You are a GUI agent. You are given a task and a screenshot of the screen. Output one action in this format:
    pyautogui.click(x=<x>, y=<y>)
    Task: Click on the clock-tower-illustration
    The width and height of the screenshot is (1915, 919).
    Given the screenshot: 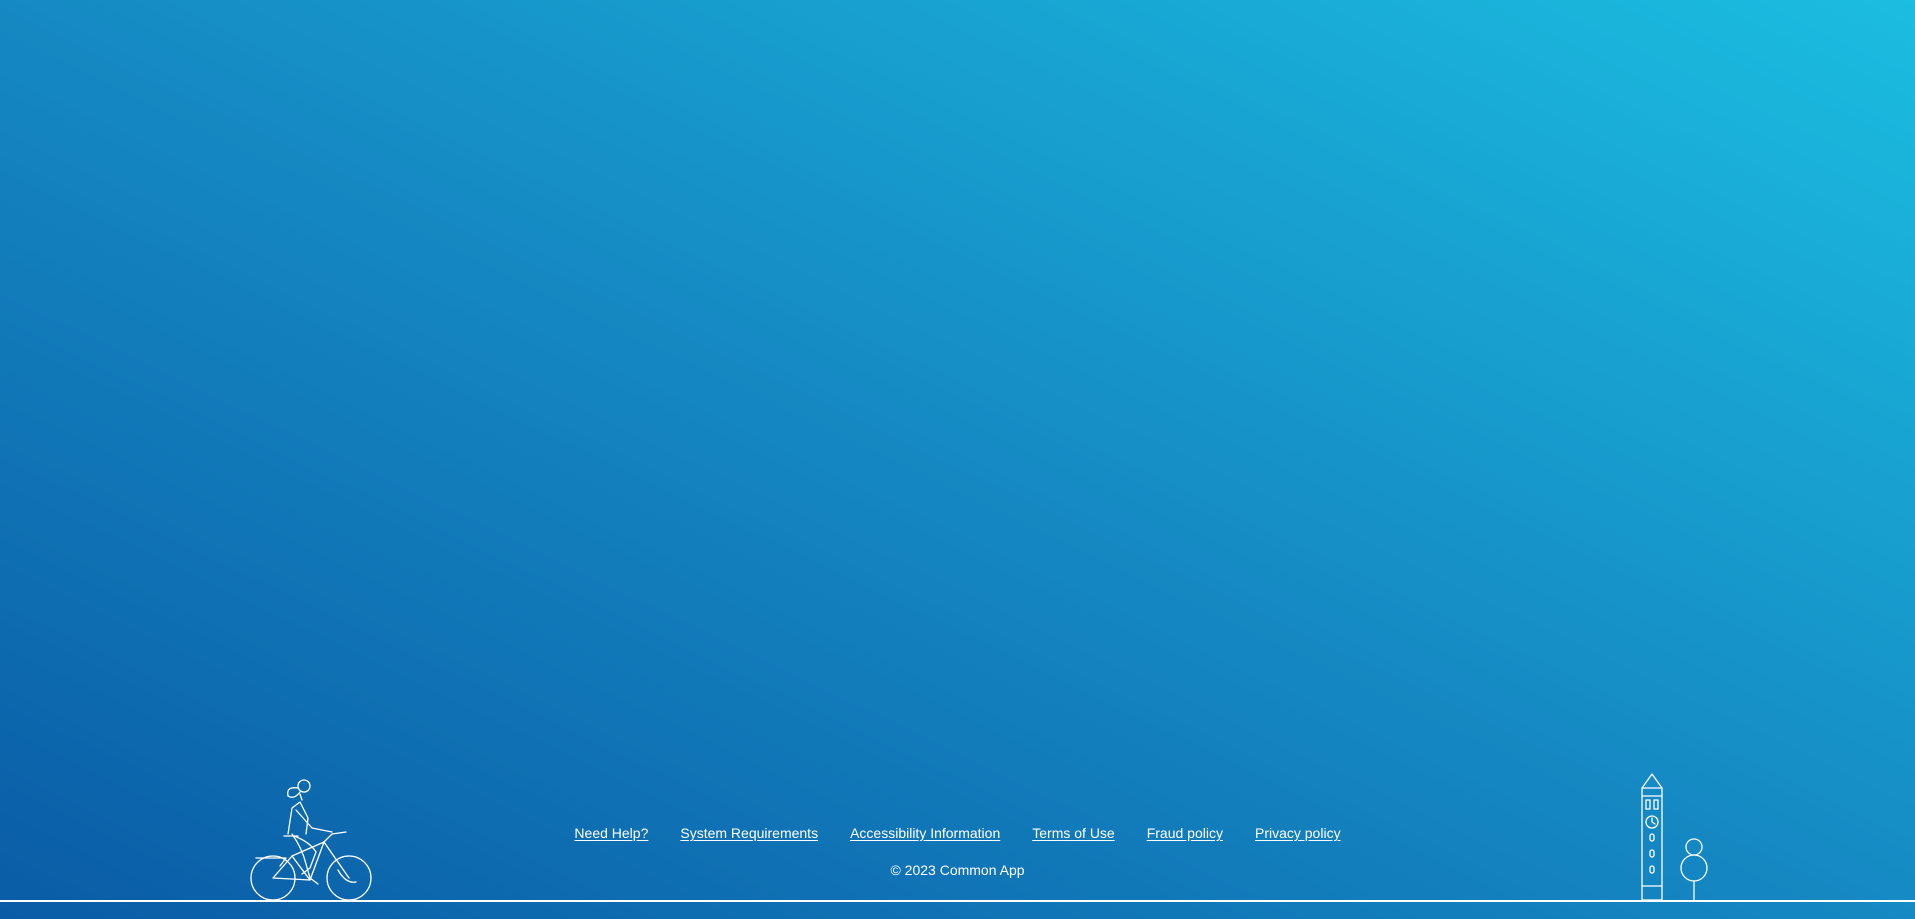 What is the action you would take?
    pyautogui.click(x=1674, y=837)
    